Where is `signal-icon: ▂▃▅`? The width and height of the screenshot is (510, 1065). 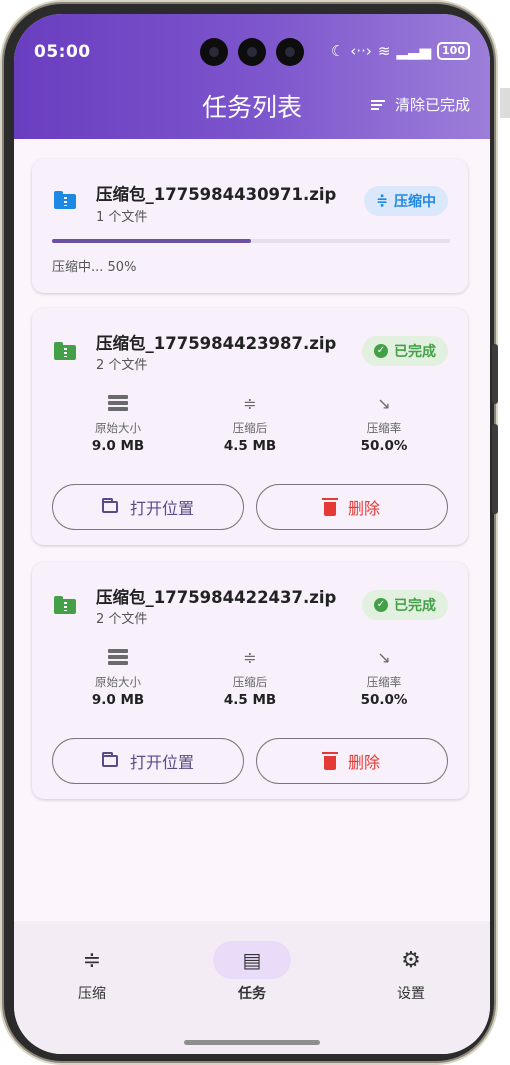
signal-icon: ▂▃▅ is located at coordinates (414, 51).